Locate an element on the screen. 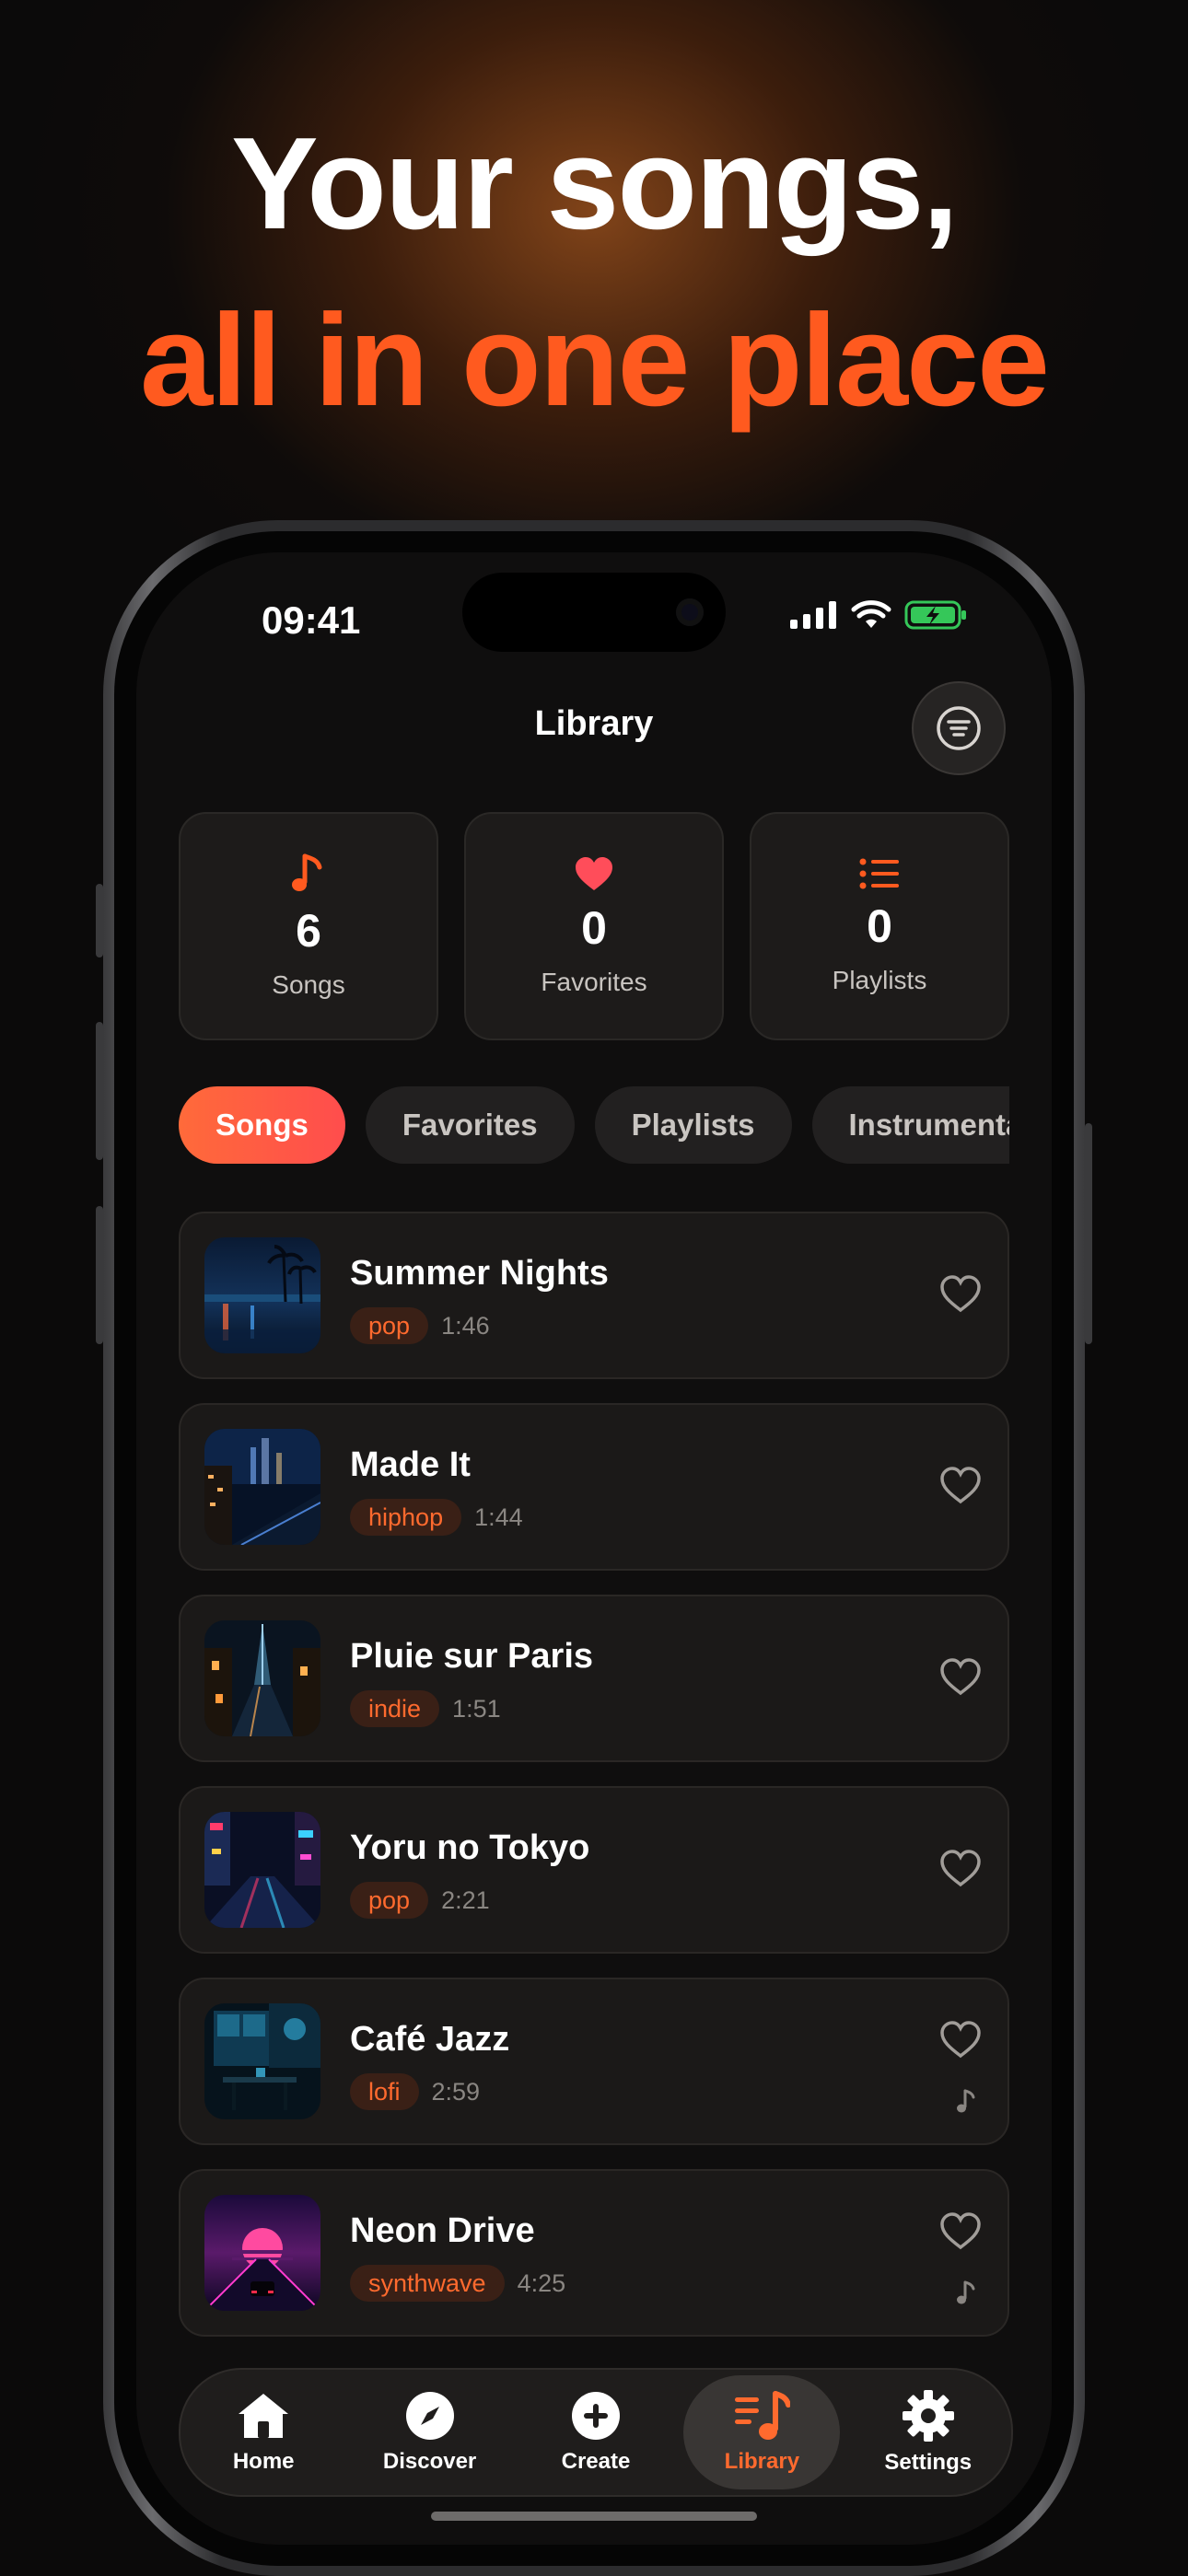 Image resolution: width=1188 pixels, height=2576 pixels. stats-row: 6 Songs 0 Favorites 0 Playlists is located at coordinates (594, 926).